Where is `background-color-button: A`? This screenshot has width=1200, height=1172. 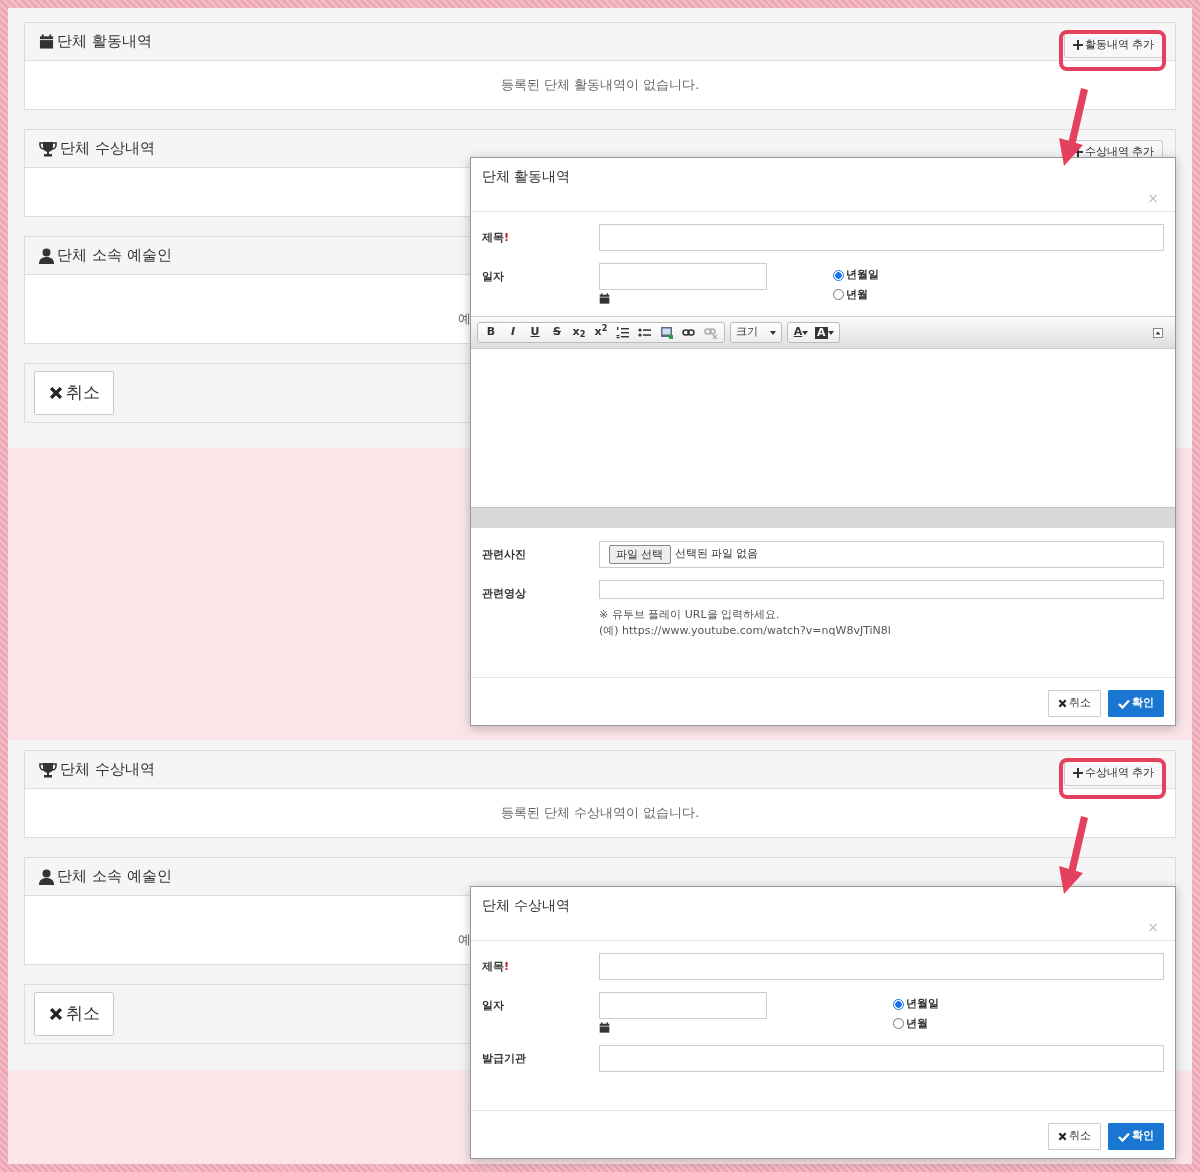
background-color-button: A is located at coordinates (824, 332).